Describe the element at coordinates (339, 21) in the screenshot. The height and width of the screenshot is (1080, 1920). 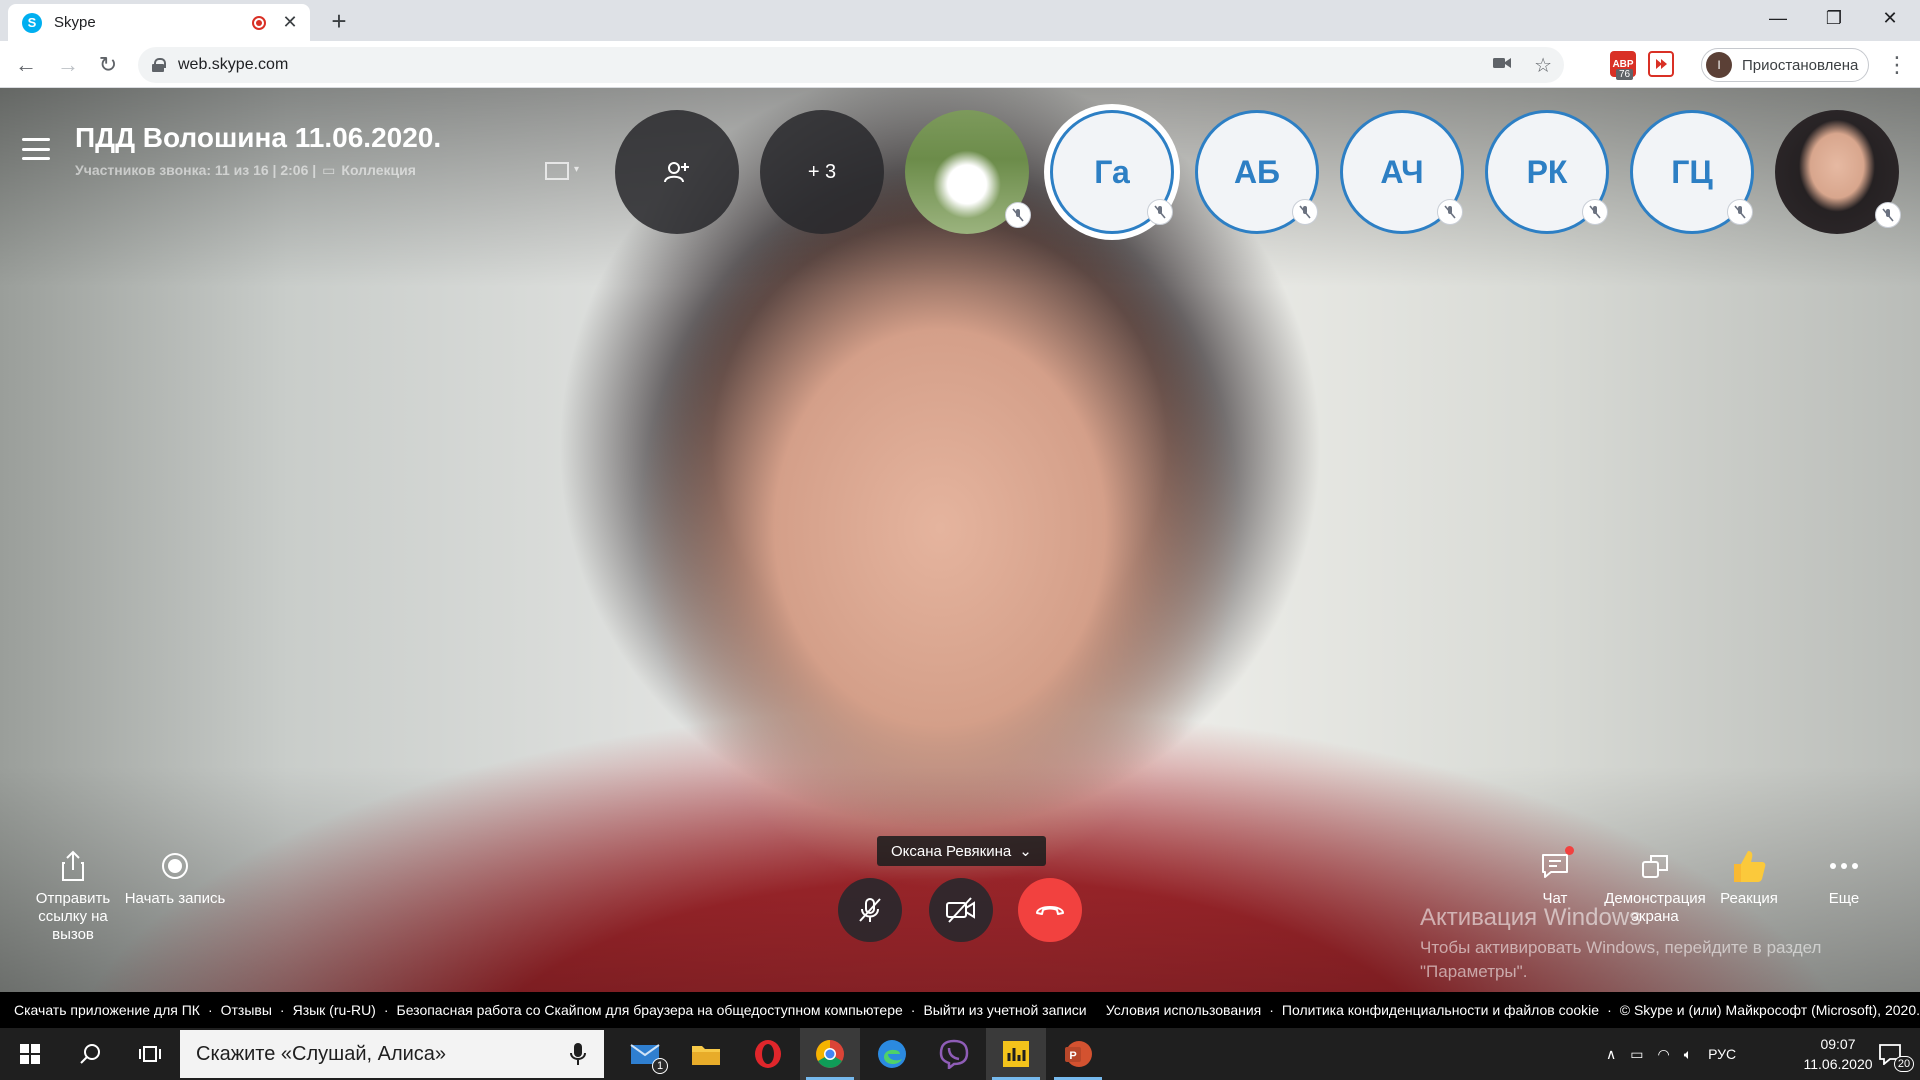
I see `new-tab-button: +` at that location.